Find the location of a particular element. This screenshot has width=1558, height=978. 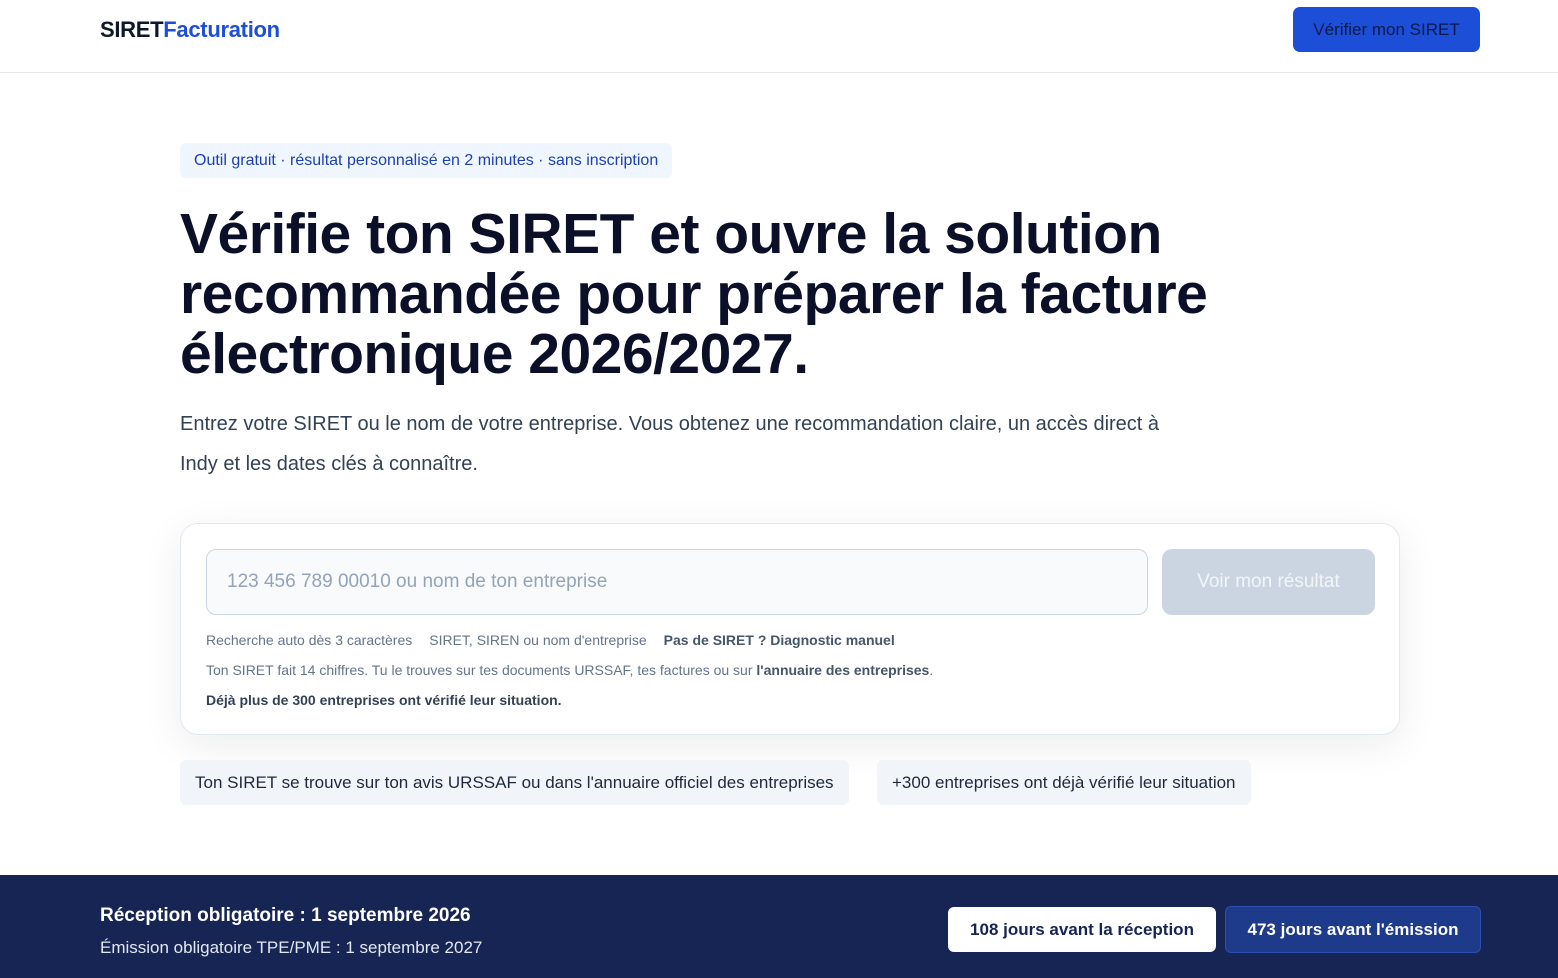

siret-info-suffix: . is located at coordinates (931, 670).